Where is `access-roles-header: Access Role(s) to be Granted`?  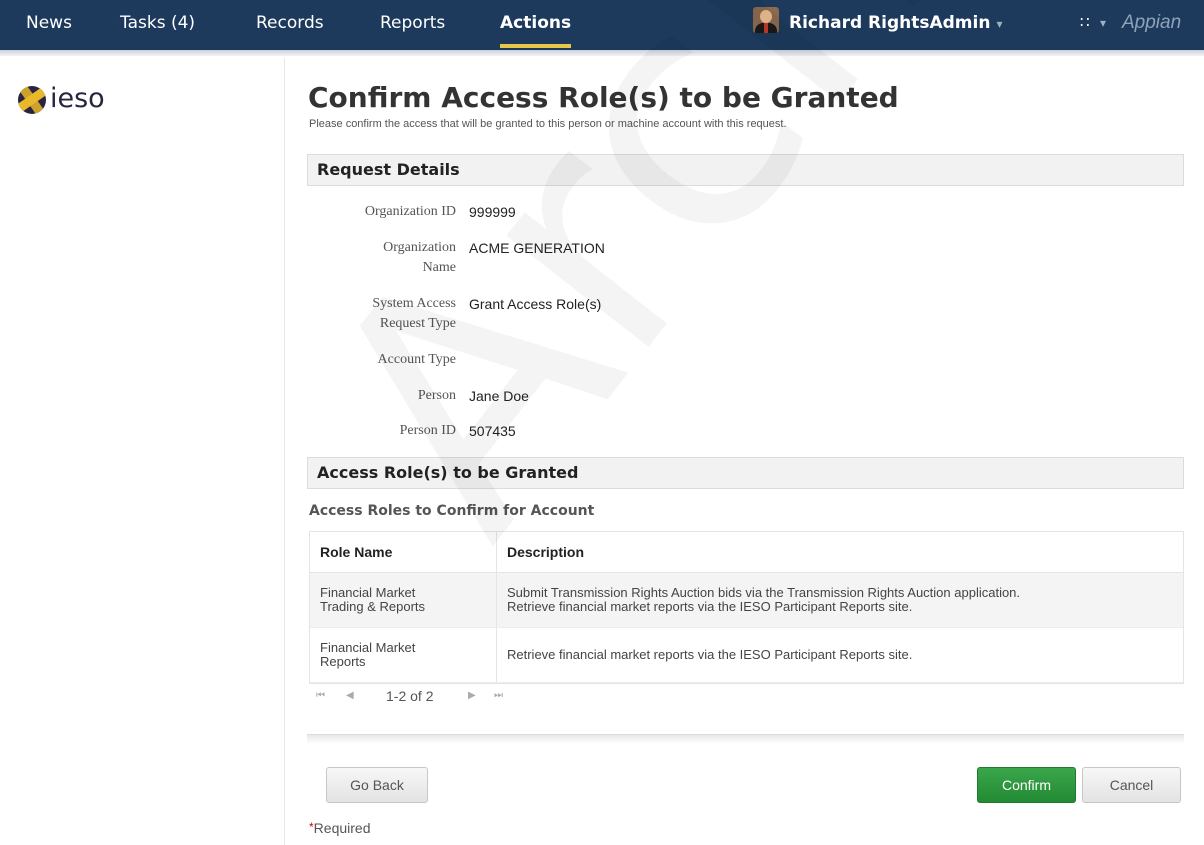 access-roles-header: Access Role(s) to be Granted is located at coordinates (745, 473).